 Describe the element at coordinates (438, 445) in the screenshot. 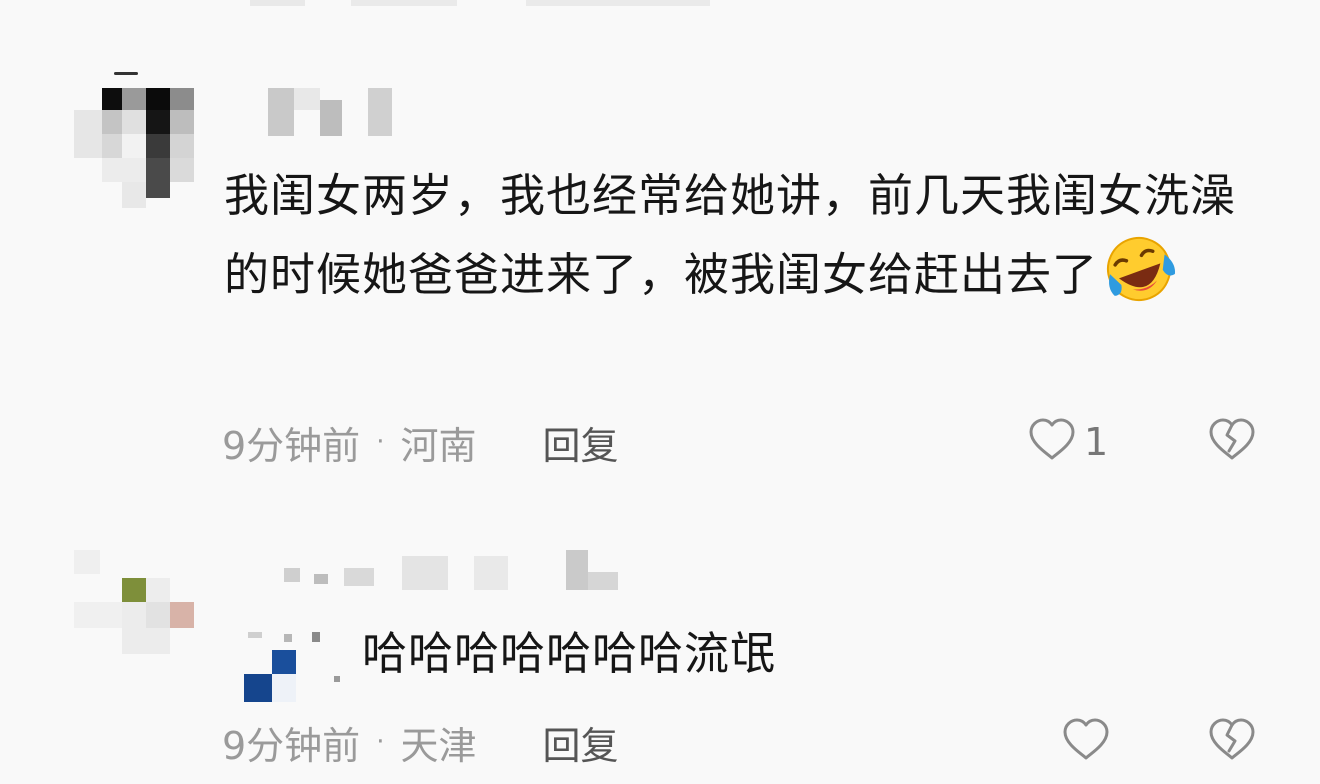

I see `location: 河南` at that location.